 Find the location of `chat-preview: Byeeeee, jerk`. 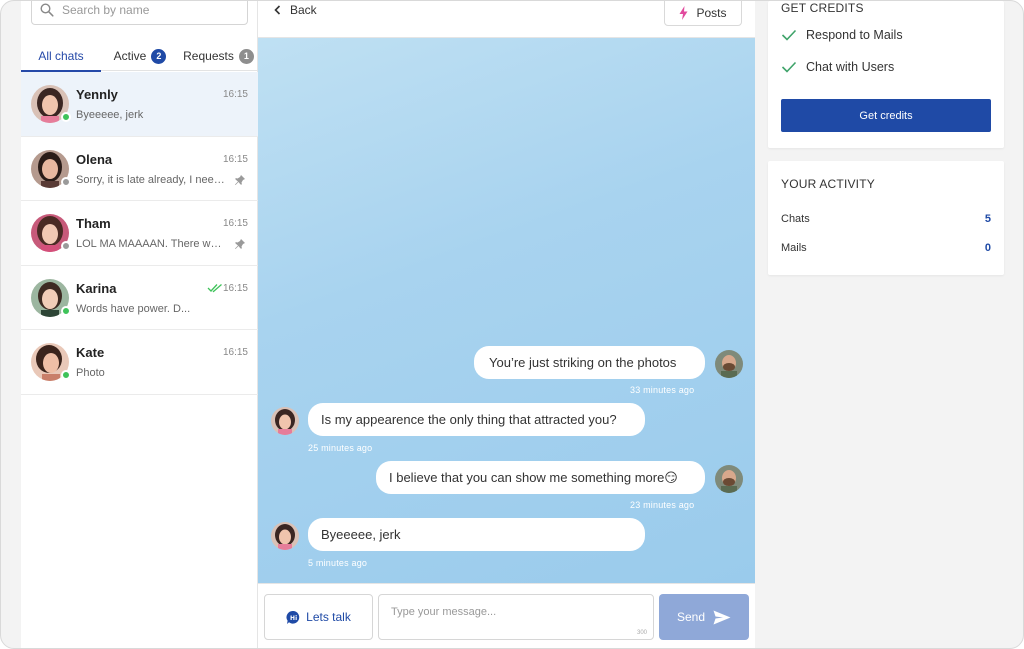

chat-preview: Byeeeee, jerk is located at coordinates (110, 115).